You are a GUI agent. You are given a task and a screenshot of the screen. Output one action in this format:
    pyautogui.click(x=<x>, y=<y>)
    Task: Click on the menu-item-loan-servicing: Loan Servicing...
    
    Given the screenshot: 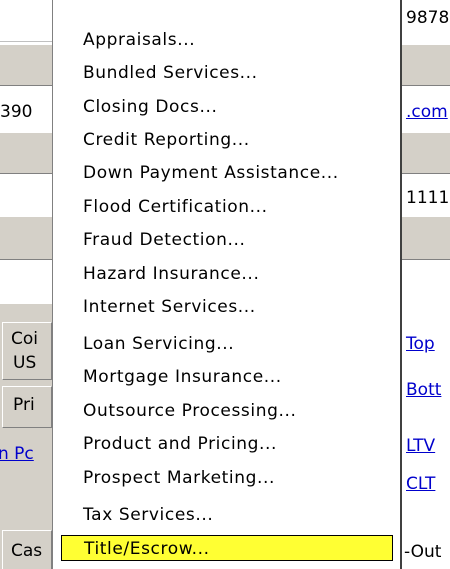 What is the action you would take?
    pyautogui.click(x=227, y=344)
    